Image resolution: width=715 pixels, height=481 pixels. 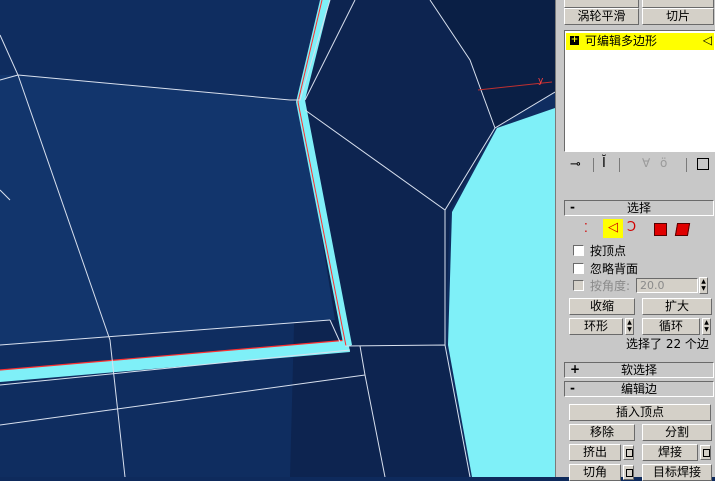 What do you see at coordinates (613, 228) in the screenshot?
I see `edge-icon: ◁` at bounding box center [613, 228].